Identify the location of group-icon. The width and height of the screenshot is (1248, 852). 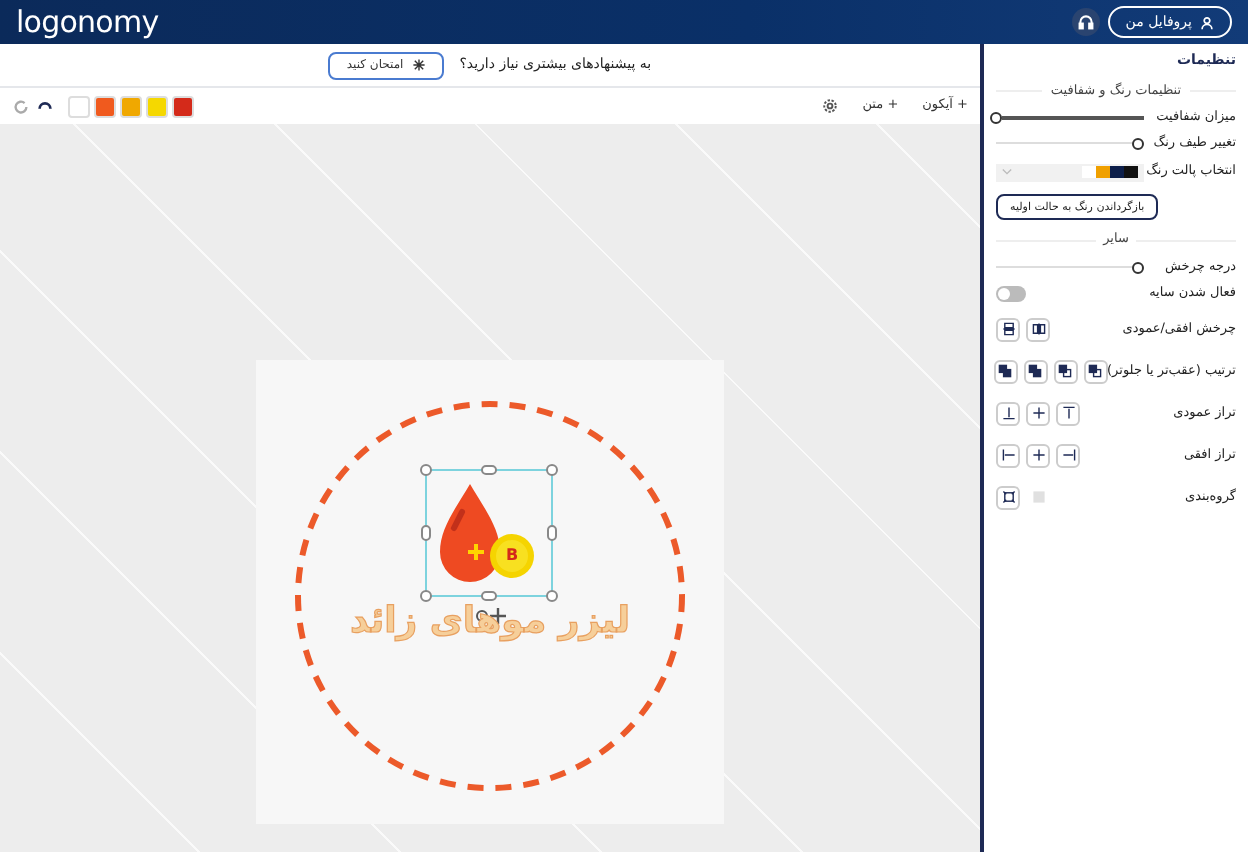
(1008, 497).